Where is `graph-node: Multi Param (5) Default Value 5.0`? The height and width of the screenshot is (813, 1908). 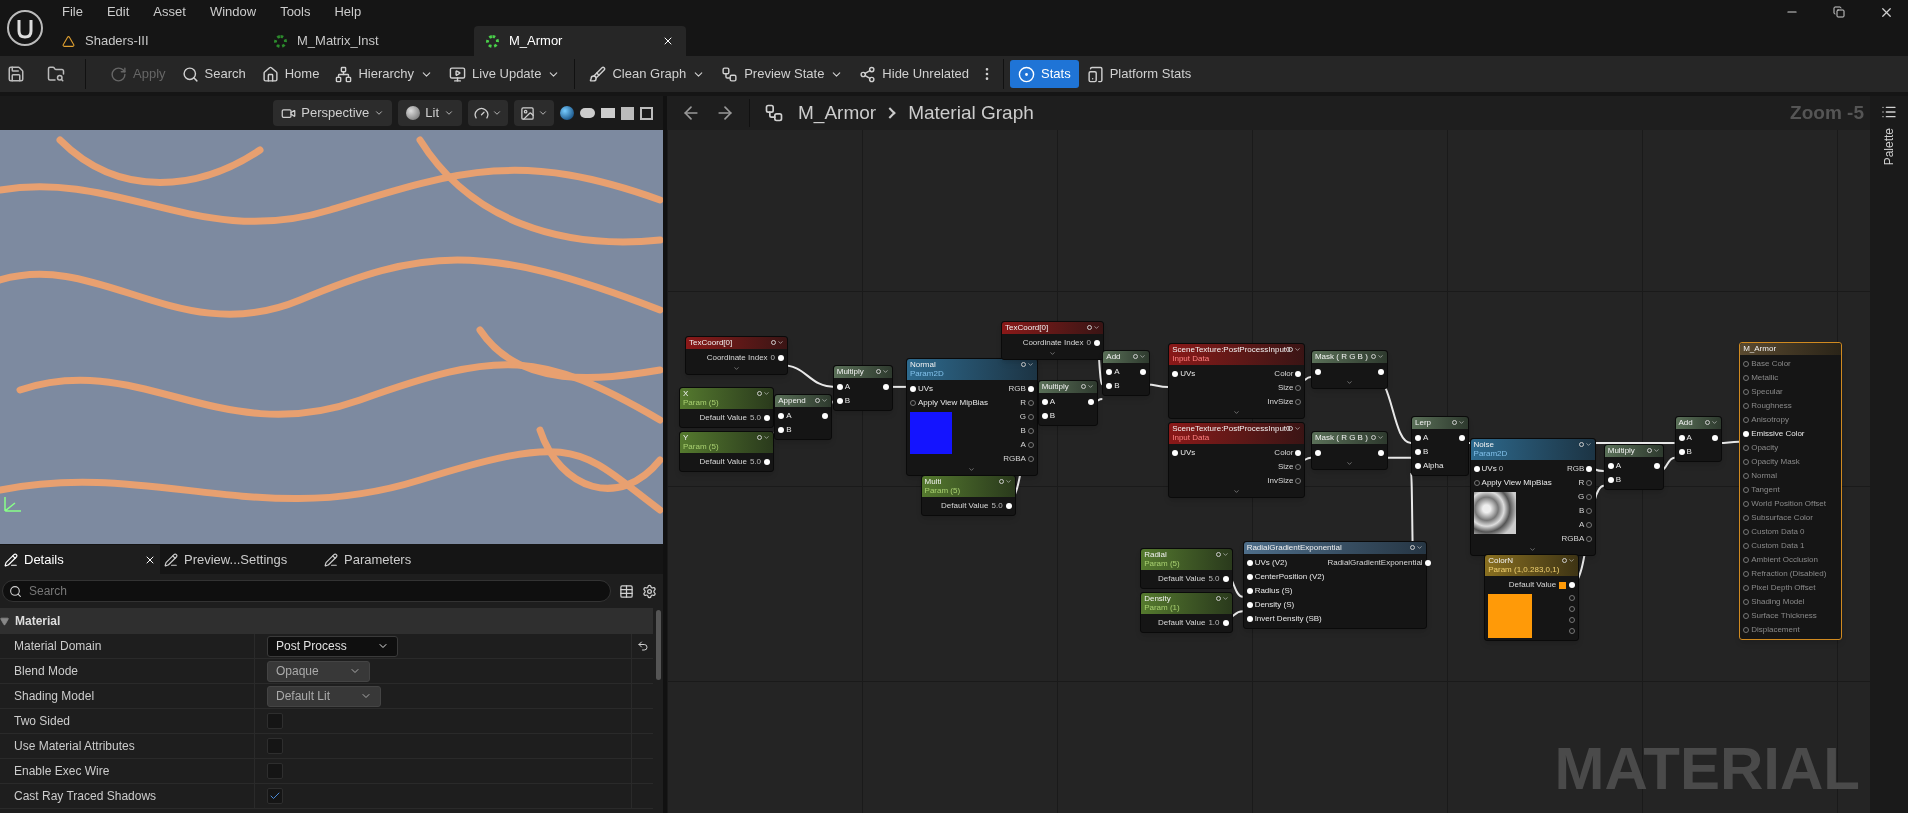 graph-node: Multi Param (5) Default Value 5.0 is located at coordinates (968, 495).